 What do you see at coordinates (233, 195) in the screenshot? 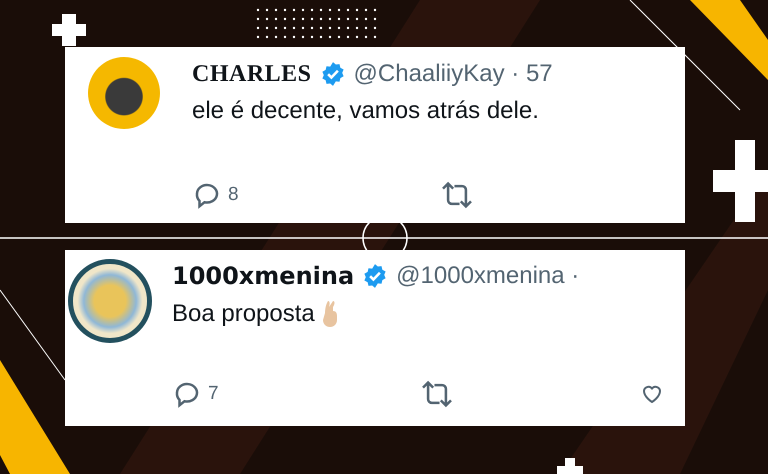
I see `reply-count: 8` at bounding box center [233, 195].